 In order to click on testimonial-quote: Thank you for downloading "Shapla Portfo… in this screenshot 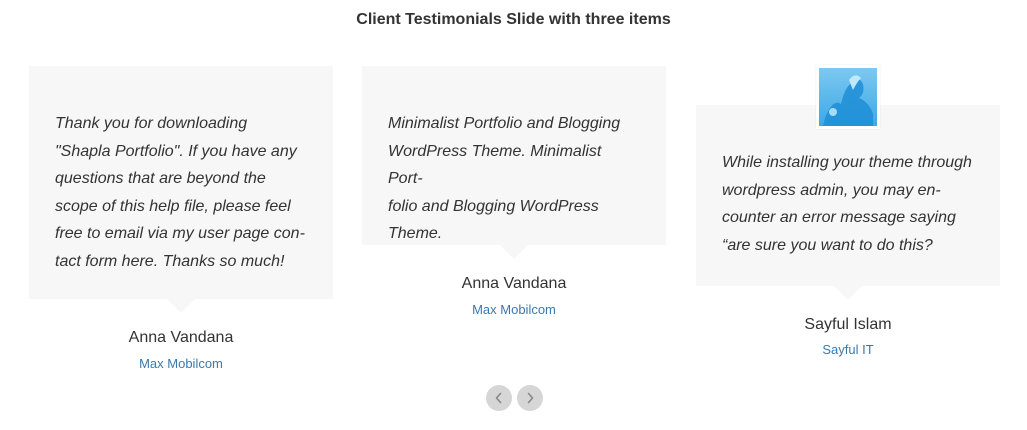, I will do `click(180, 192)`.